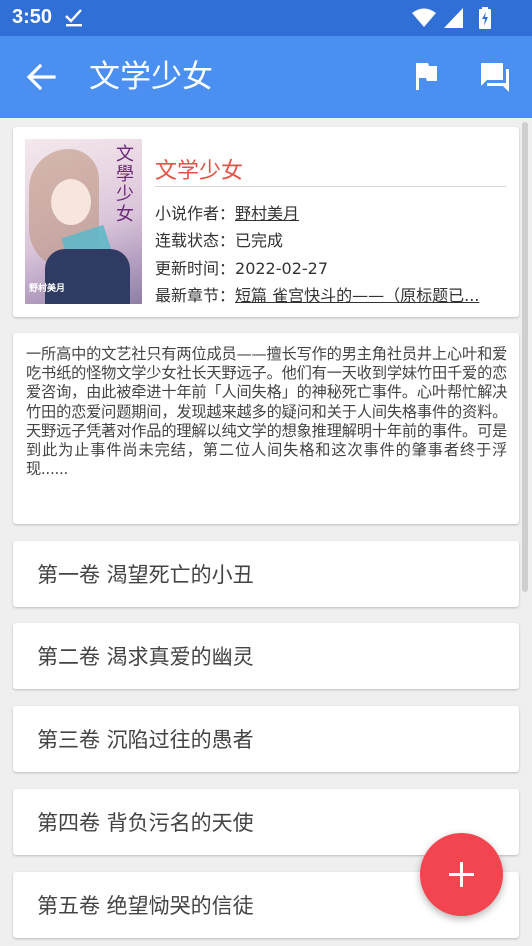 The height and width of the screenshot is (946, 532). I want to click on divider, so click(330, 186).